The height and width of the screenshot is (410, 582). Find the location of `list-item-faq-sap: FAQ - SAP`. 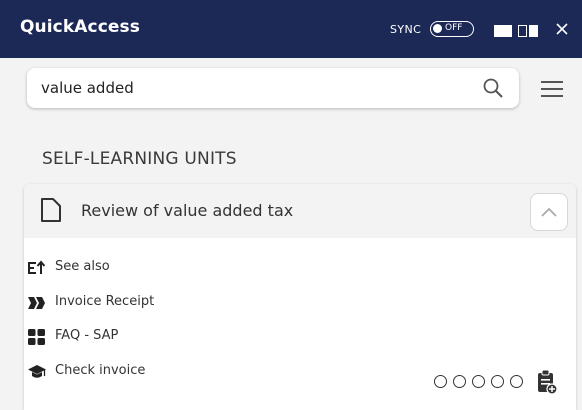

list-item-faq-sap: FAQ - SAP is located at coordinates (99, 337).